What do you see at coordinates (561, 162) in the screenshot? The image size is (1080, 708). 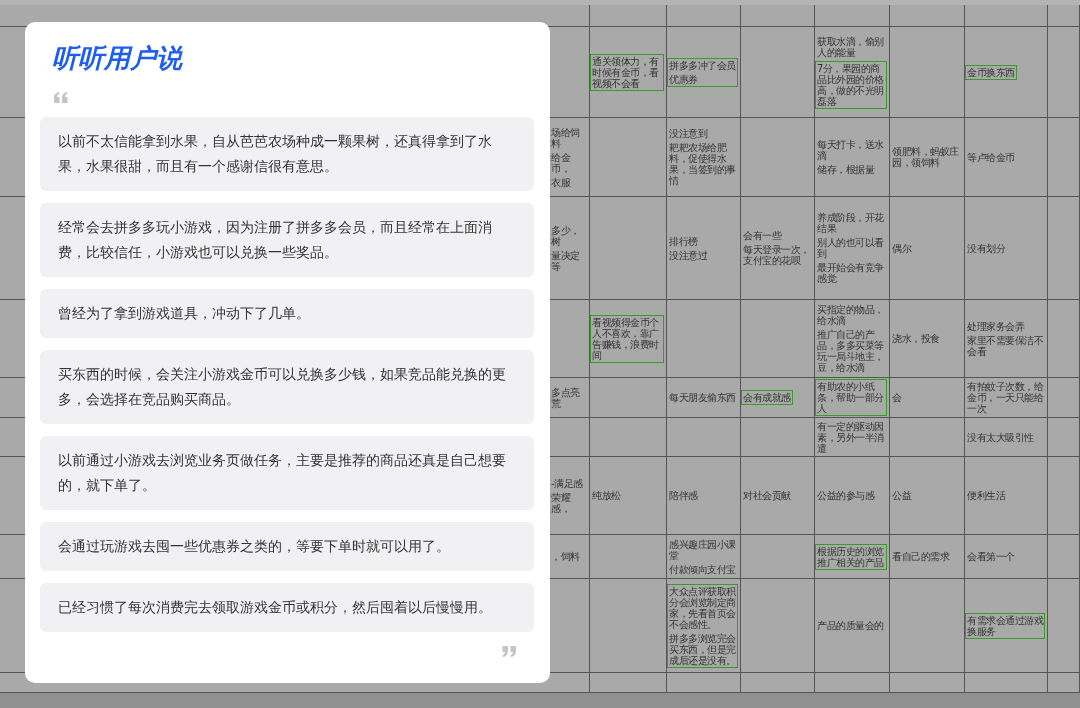 I see `cell-text: 给金币，` at bounding box center [561, 162].